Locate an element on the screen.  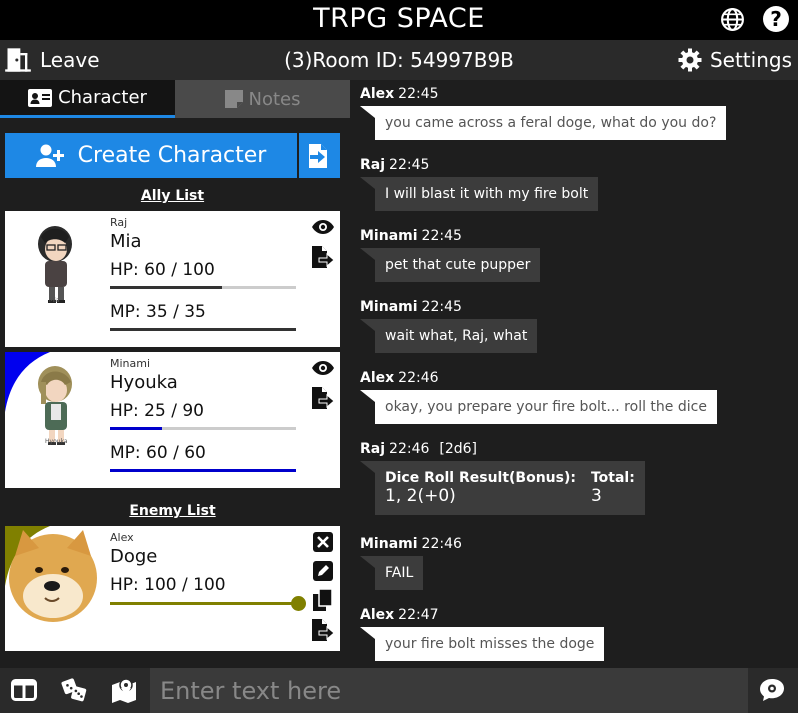
settings-button: Settings is located at coordinates (735, 60).